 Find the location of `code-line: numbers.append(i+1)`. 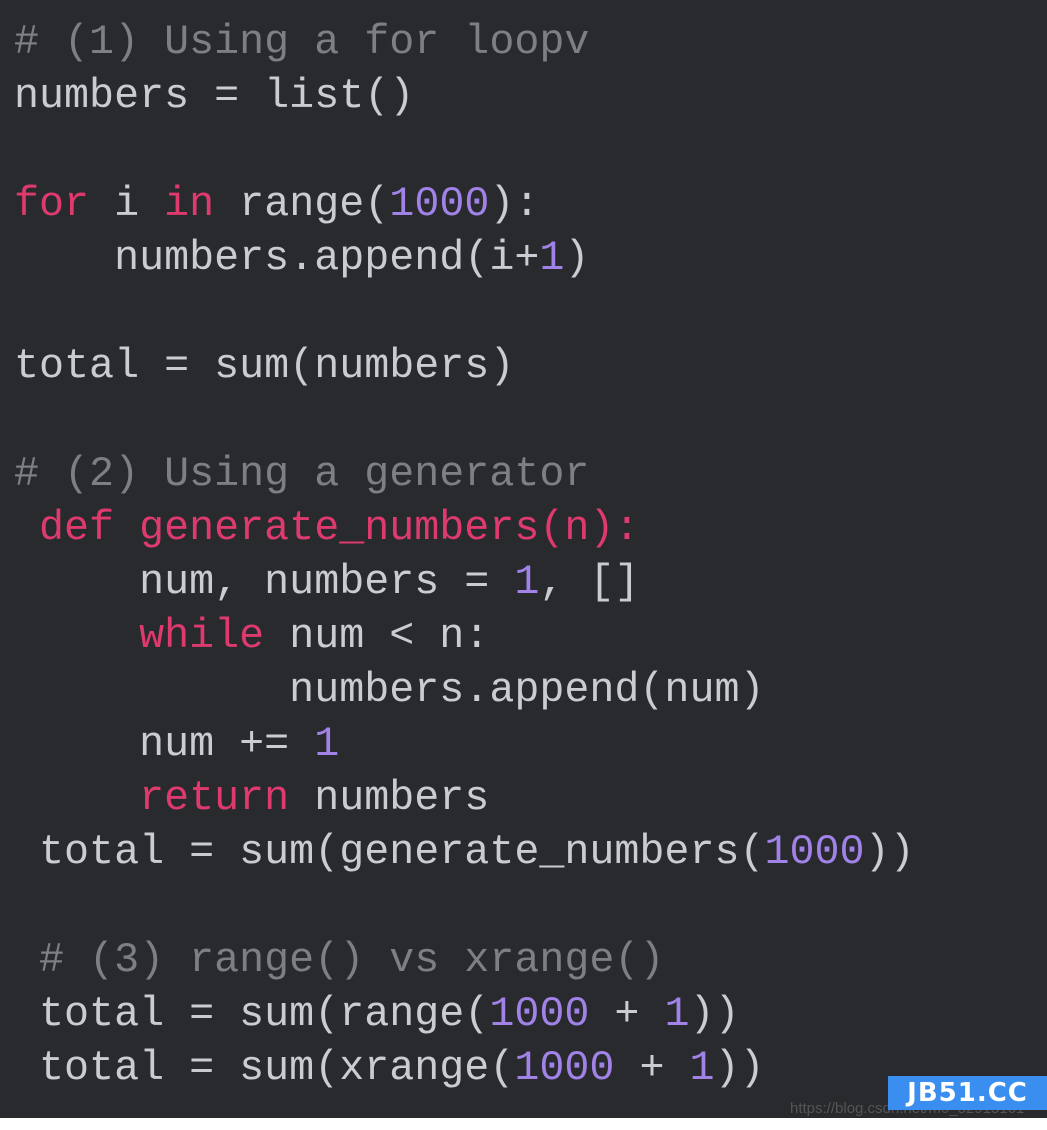

code-line: numbers.append(i+1) is located at coordinates (301, 258).